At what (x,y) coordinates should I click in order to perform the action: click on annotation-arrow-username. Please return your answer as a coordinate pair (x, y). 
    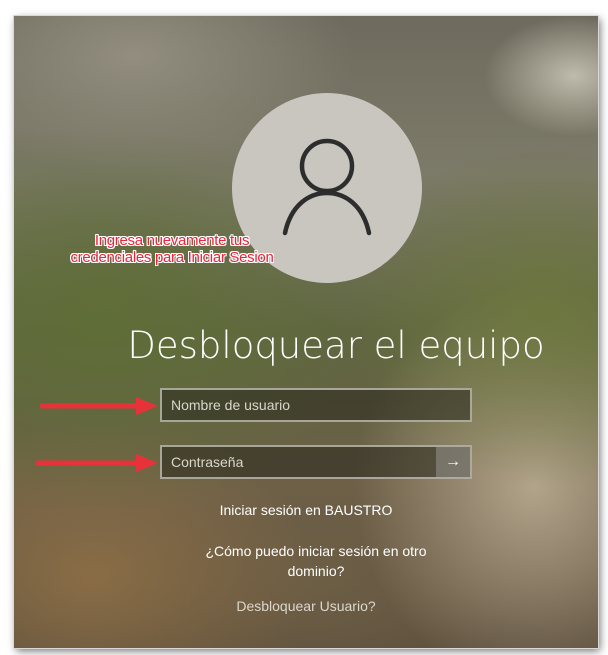
    Looking at the image, I should click on (99, 406).